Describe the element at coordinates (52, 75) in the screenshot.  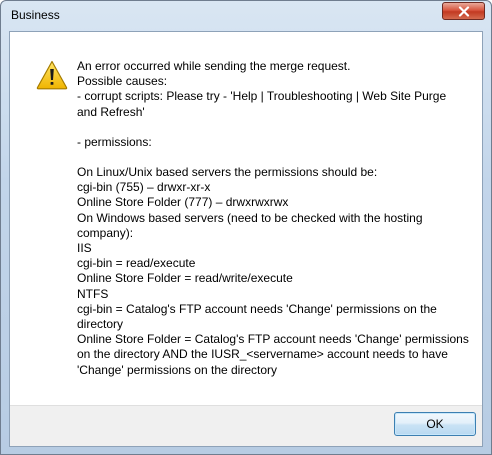
I see `warning-icon` at that location.